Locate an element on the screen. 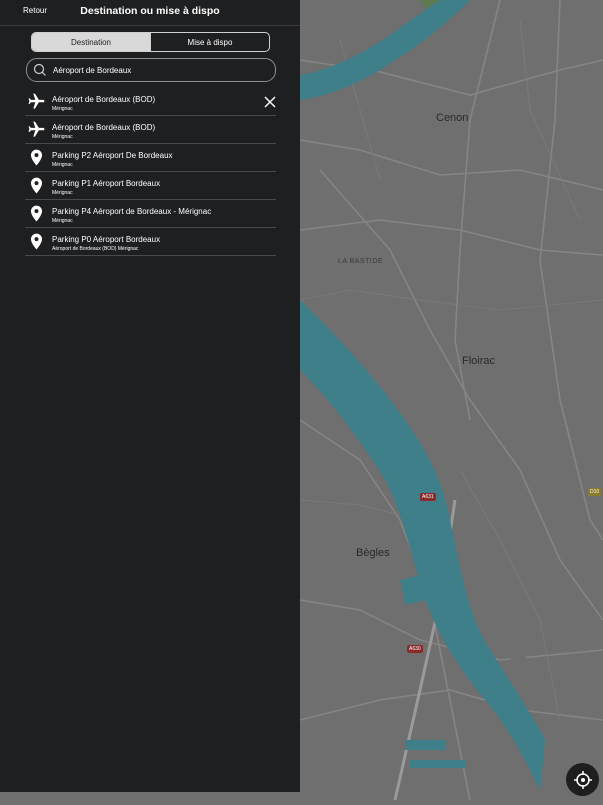 This screenshot has height=805, width=603. top-bar: Retour Destination ou mise à dispo is located at coordinates (150, 13).